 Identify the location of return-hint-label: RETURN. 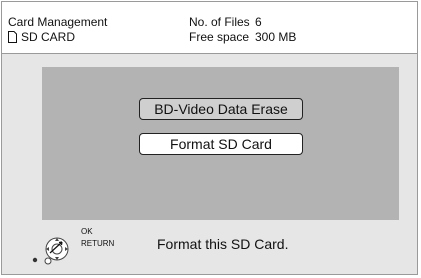
(98, 243).